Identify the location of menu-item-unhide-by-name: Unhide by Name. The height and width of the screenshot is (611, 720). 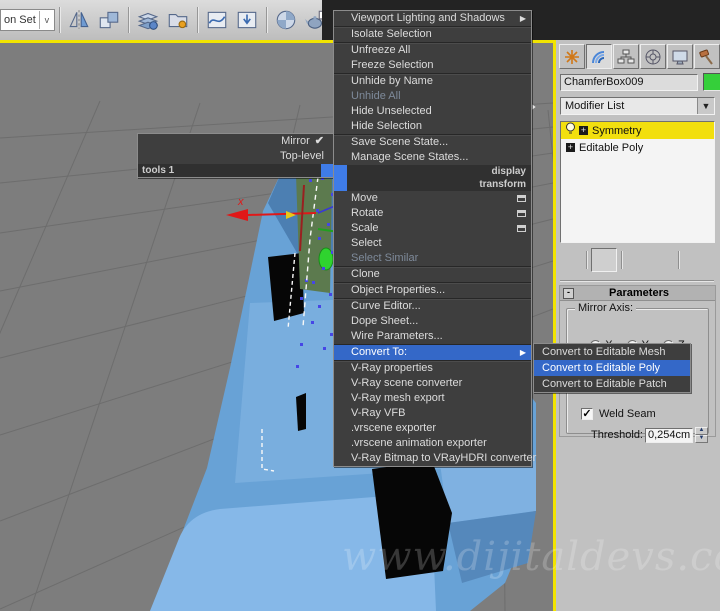
(432, 81).